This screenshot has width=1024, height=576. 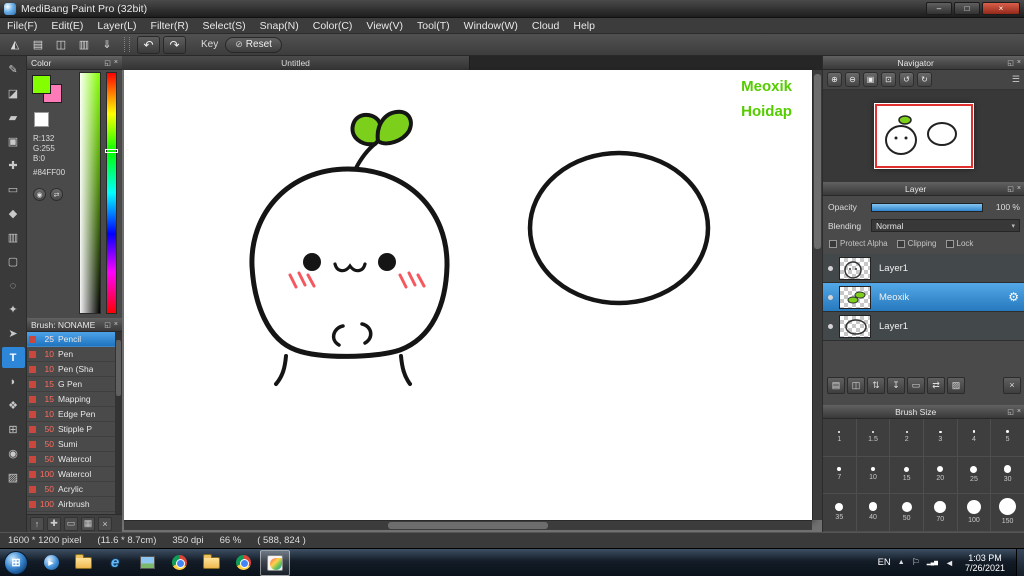 What do you see at coordinates (974, 438) in the screenshot?
I see `brush-size-option: 4` at bounding box center [974, 438].